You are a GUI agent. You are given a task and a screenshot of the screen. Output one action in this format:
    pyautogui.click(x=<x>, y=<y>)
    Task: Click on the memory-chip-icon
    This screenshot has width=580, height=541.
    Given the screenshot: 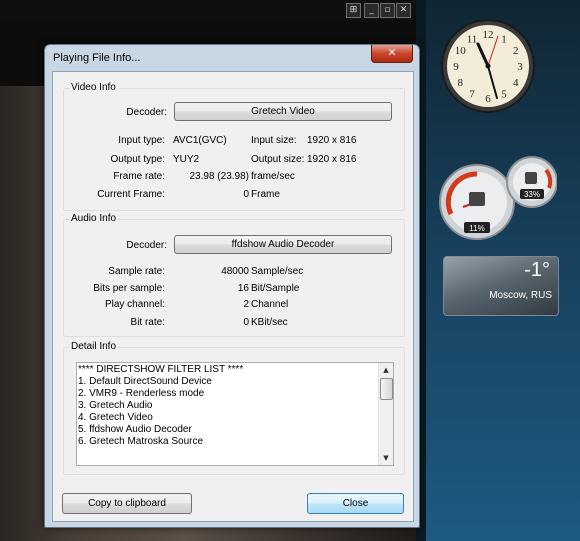 What is the action you would take?
    pyautogui.click(x=531, y=178)
    